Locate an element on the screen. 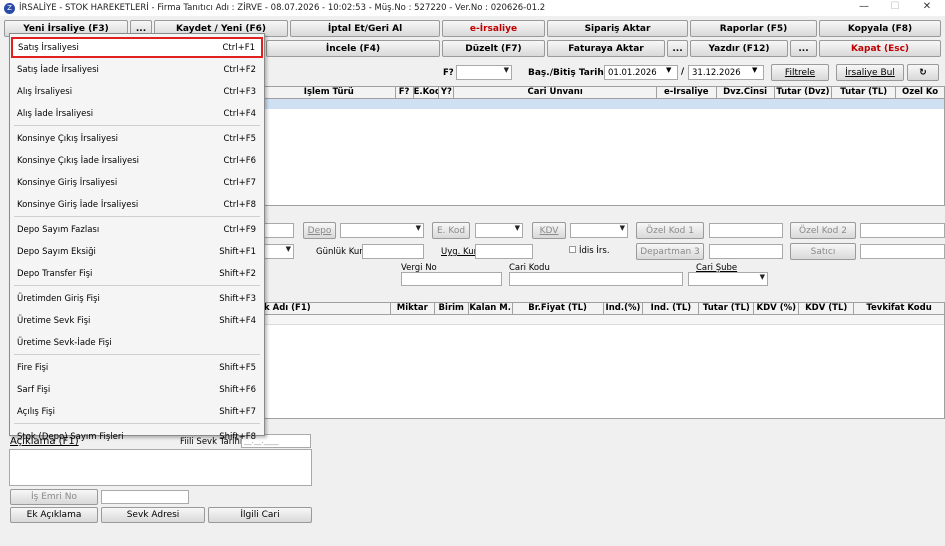 This screenshot has width=945, height=546. close-button: ✕ is located at coordinates (927, 8).